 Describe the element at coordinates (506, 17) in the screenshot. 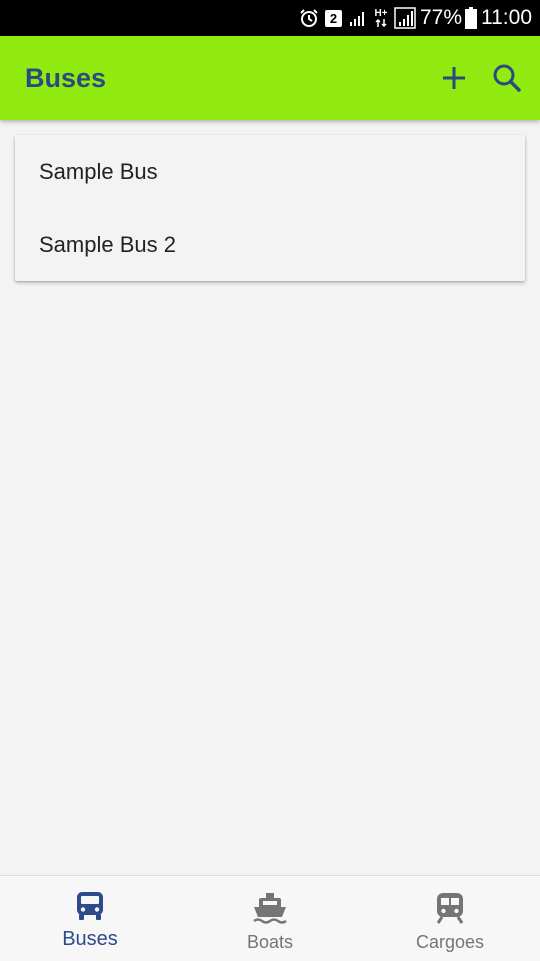

I see `status-time: 11:00` at that location.